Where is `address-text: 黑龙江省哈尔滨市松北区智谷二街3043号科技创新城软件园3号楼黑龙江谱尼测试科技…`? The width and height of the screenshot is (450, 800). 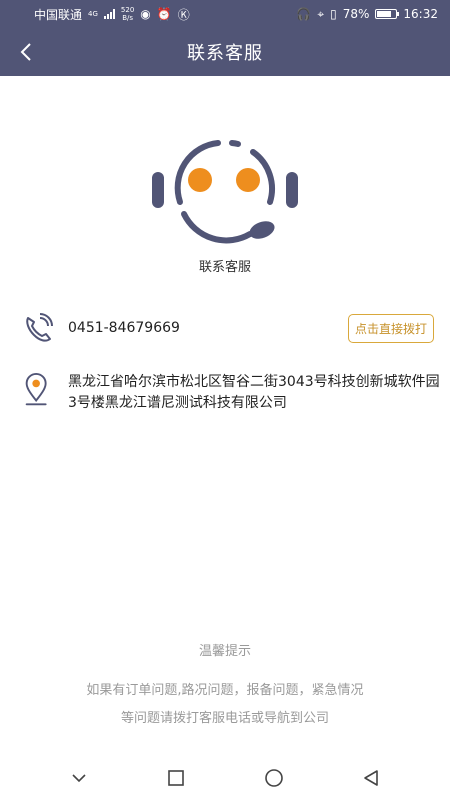
address-text: 黑龙江省哈尔滨市松北区智谷二街3043号科技创新城软件园3号楼黑龙江谱尼测试科技… is located at coordinates (254, 392).